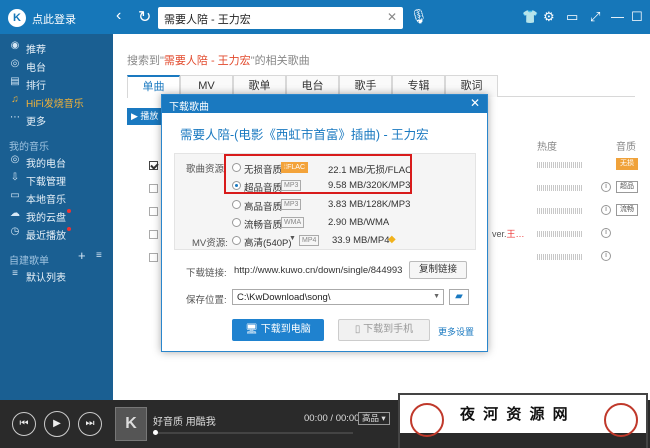  What do you see at coordinates (82, 255) in the screenshot?
I see `add-playlist-icon: +` at bounding box center [82, 255].